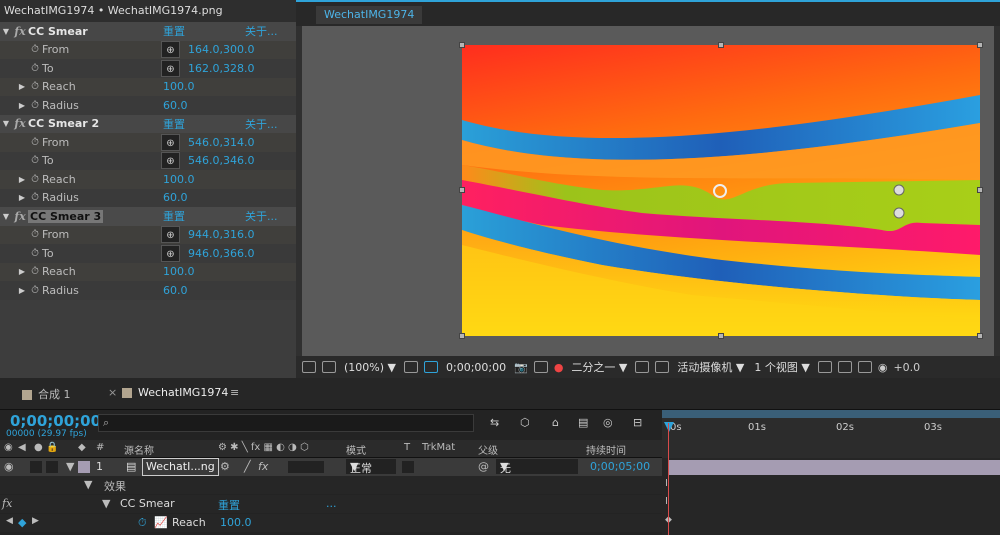  Describe the element at coordinates (608, 422) in the screenshot. I see `motion-blur-icon: ◎` at that location.